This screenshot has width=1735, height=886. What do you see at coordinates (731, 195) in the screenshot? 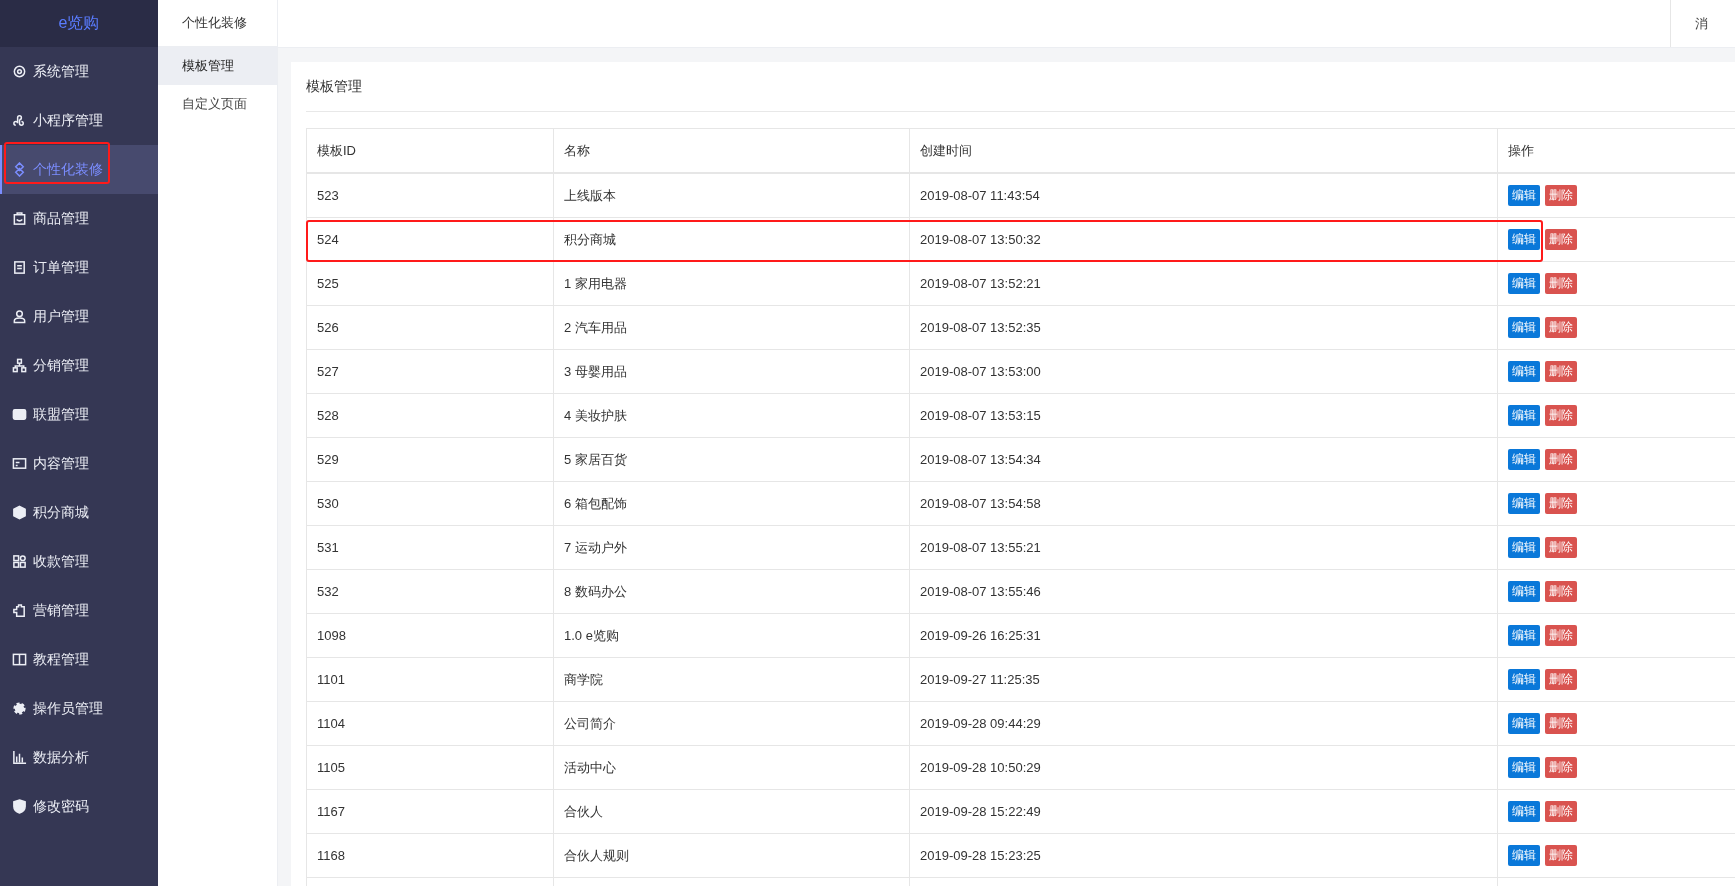
I see `table-cell: 上线版本` at bounding box center [731, 195].